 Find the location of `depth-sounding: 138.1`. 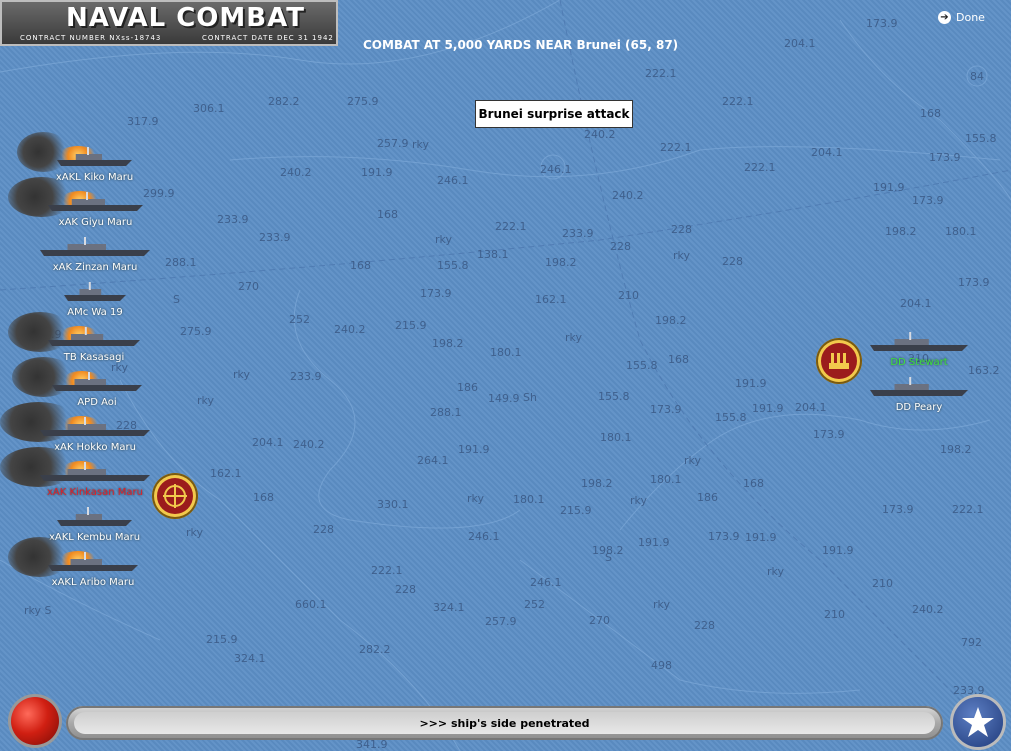

depth-sounding: 138.1 is located at coordinates (493, 254).